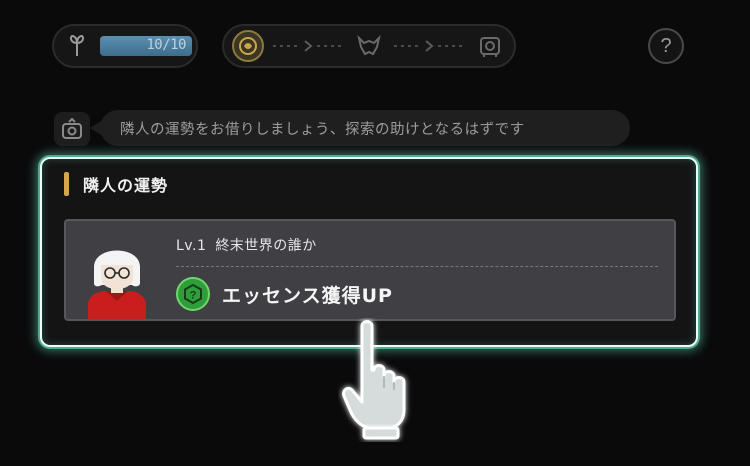  Describe the element at coordinates (266, 246) in the screenshot. I see `card-name: 終末世界の誰か` at that location.